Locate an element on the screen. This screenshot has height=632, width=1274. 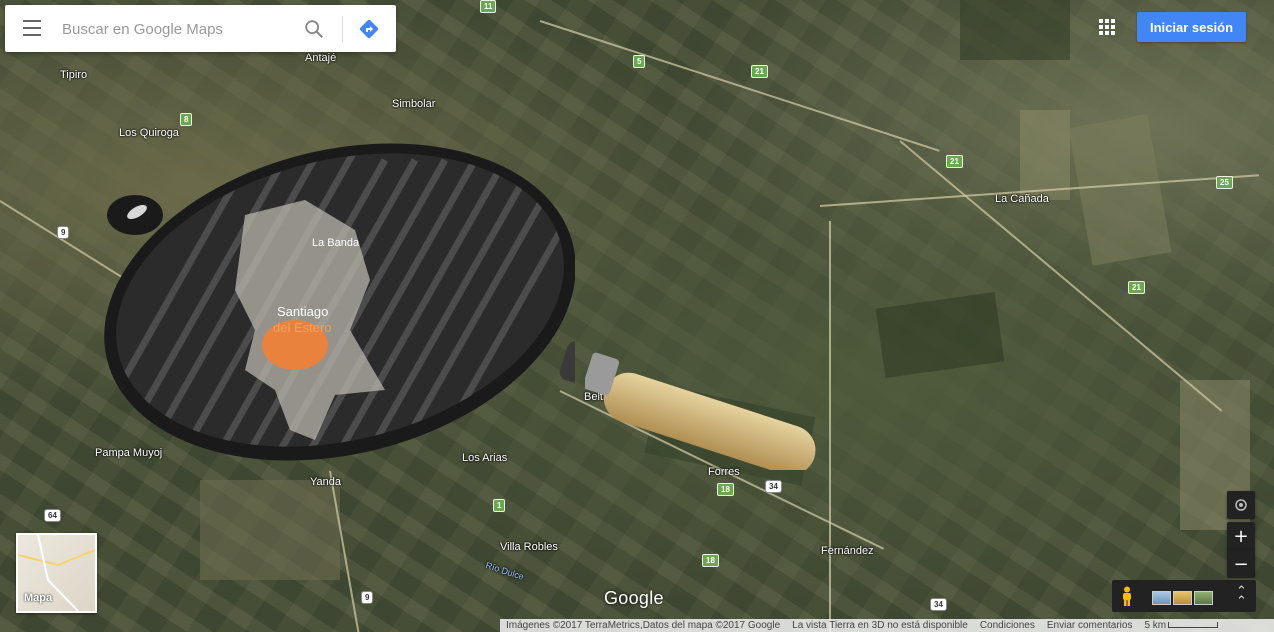
map-type-toggle: Mapa is located at coordinates (56, 573).